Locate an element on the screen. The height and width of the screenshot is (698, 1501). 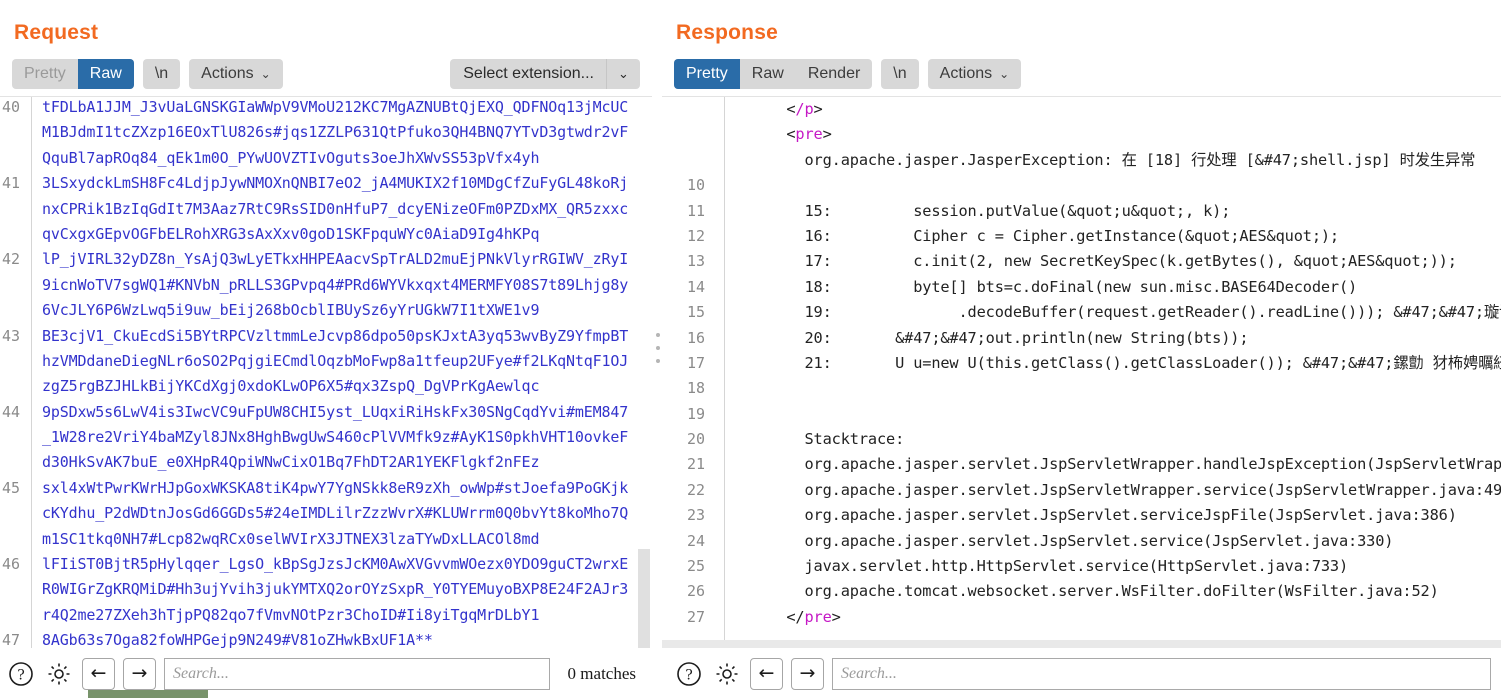
request-newline-button: \n is located at coordinates (161, 74).